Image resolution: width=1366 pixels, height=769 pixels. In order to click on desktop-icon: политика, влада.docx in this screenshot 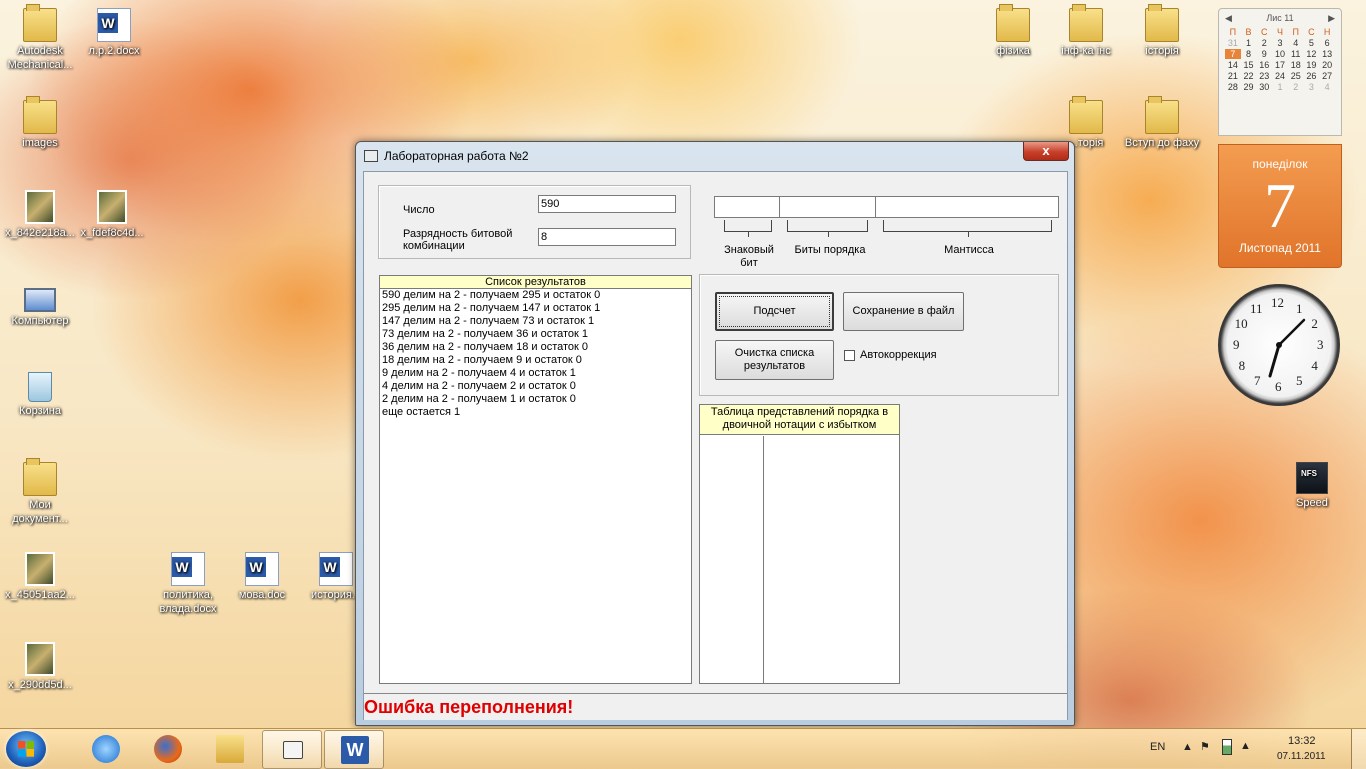, I will do `click(188, 584)`.